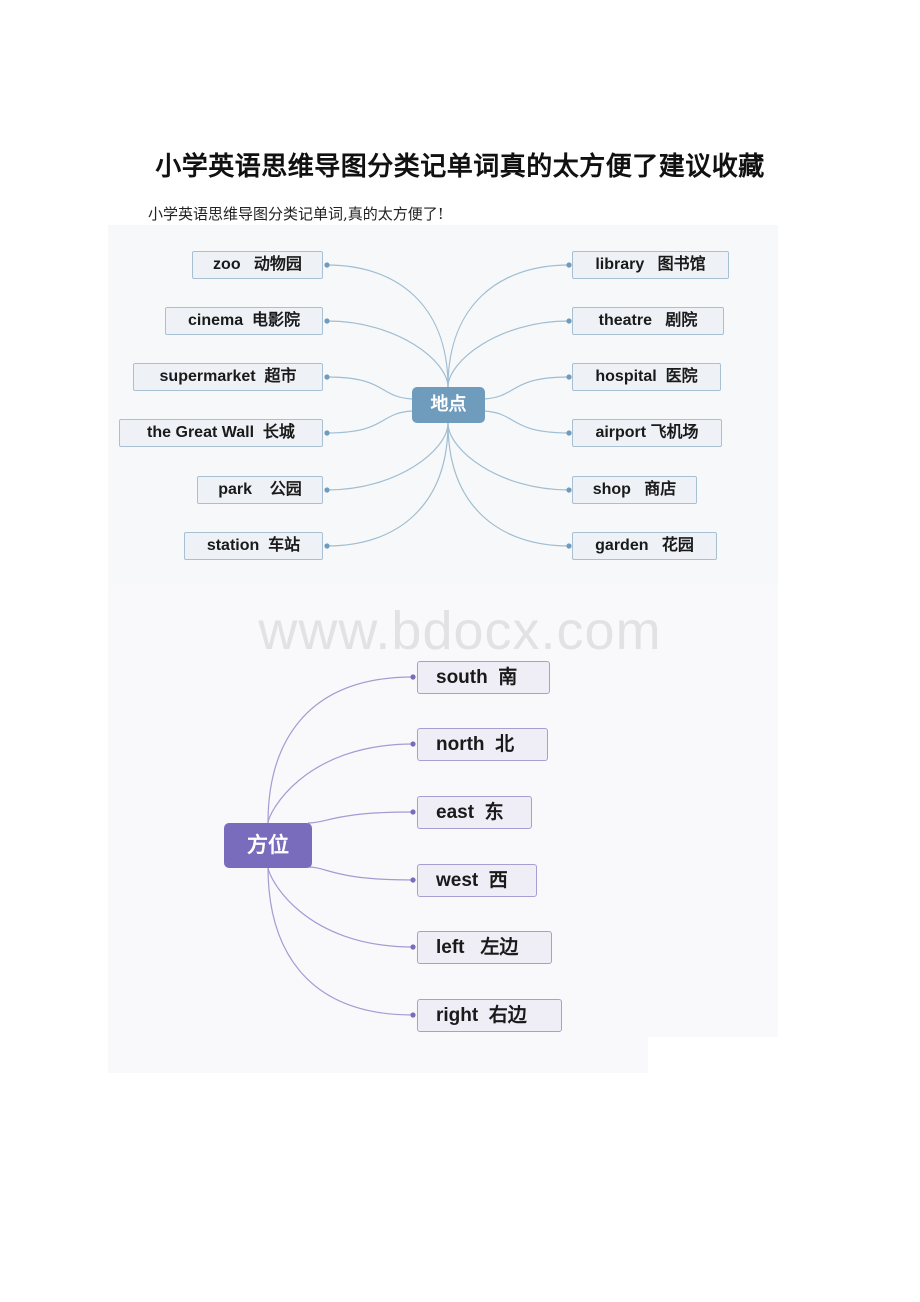 This screenshot has height=1302, width=920. Describe the element at coordinates (253, 546) in the screenshot. I see `place-node-station: station 车站` at that location.